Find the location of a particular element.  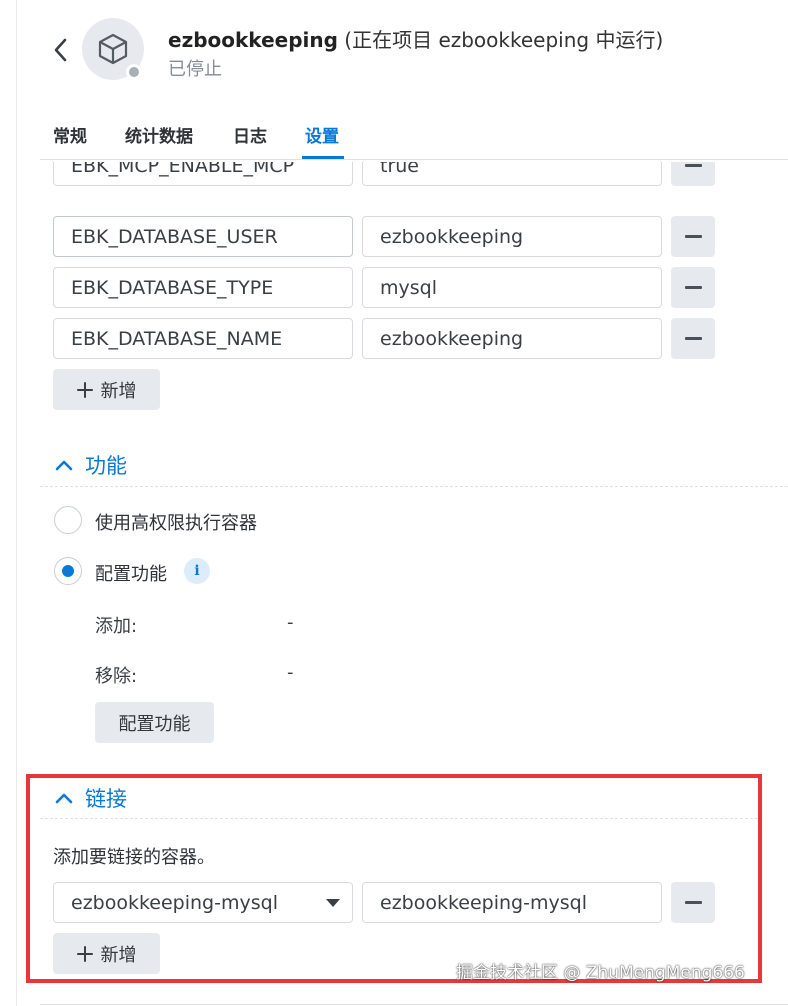

env-key-input: EBK_DATABASE_USER is located at coordinates (203, 236).